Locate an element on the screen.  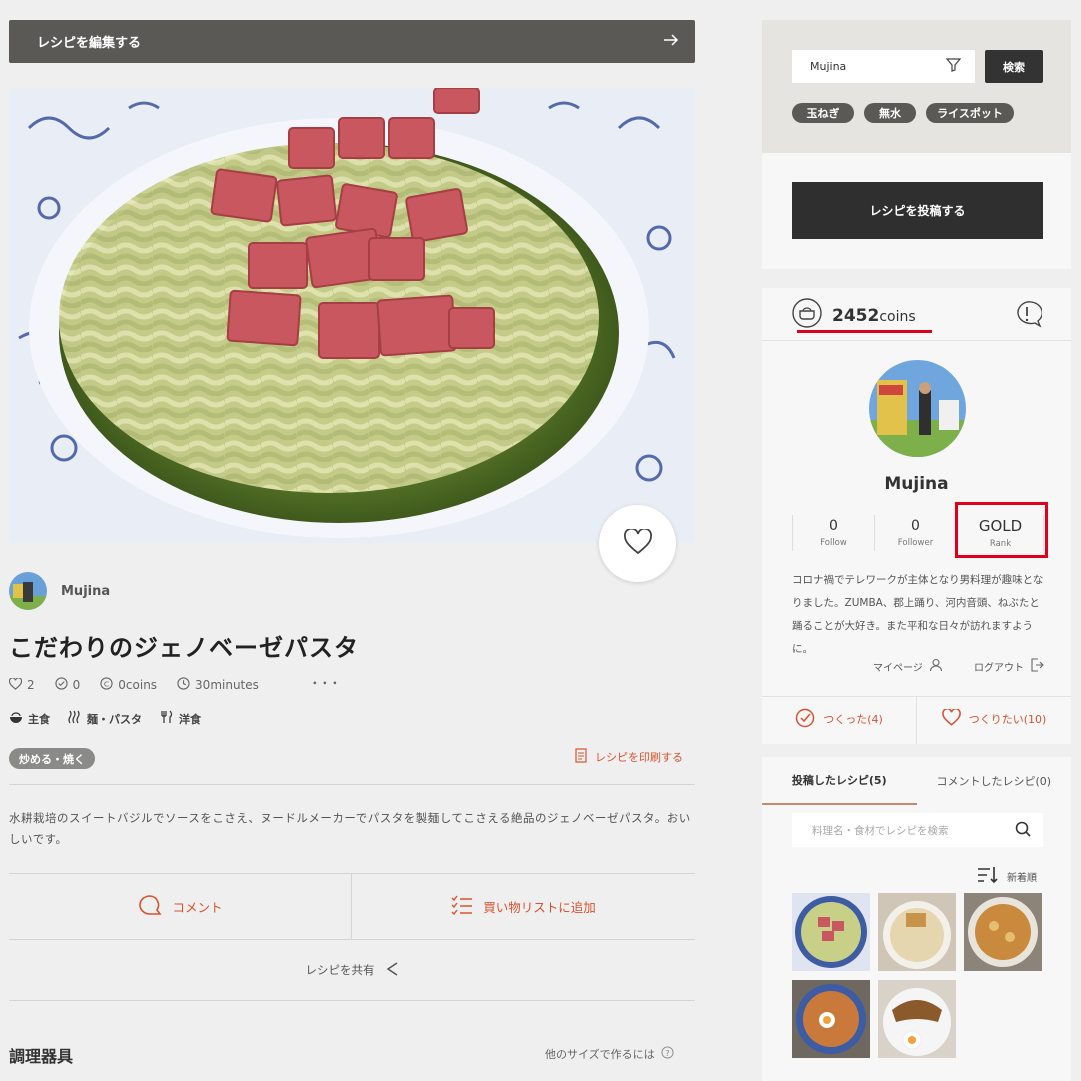
made-stat: 0 is located at coordinates (68, 685).